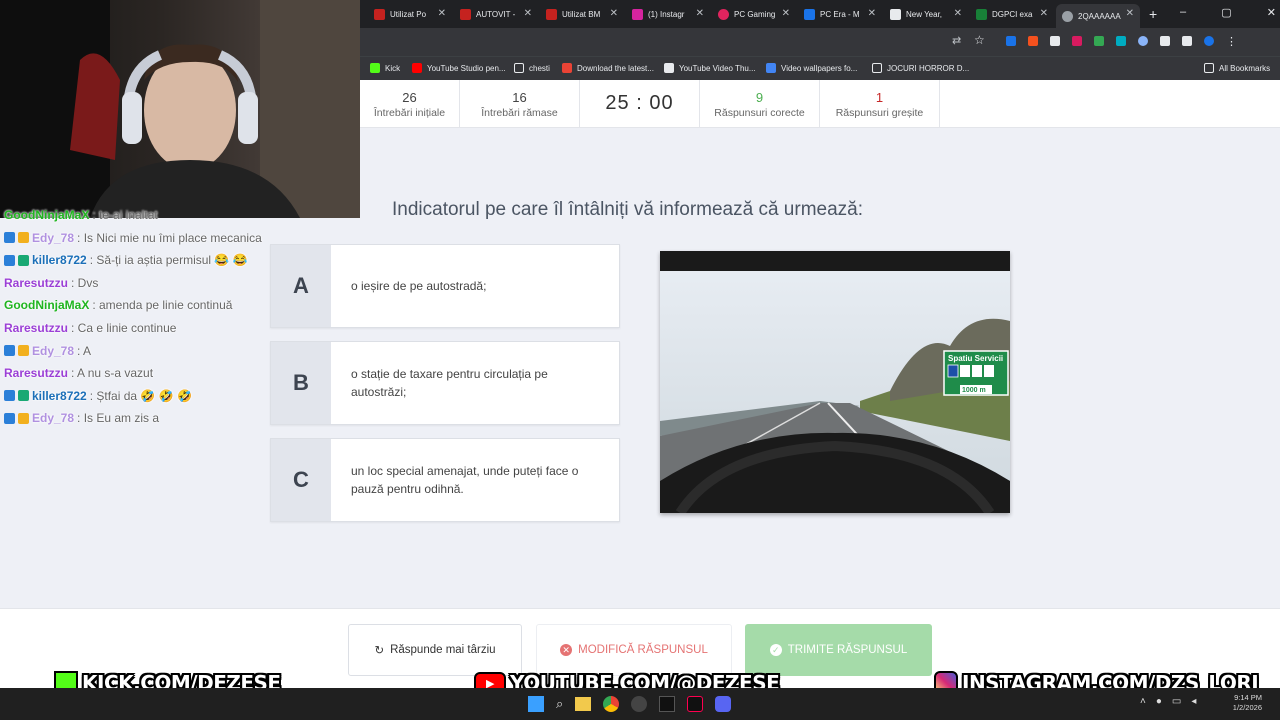 The width and height of the screenshot is (1280, 720). What do you see at coordinates (667, 704) in the screenshot?
I see `terminal-icon` at bounding box center [667, 704].